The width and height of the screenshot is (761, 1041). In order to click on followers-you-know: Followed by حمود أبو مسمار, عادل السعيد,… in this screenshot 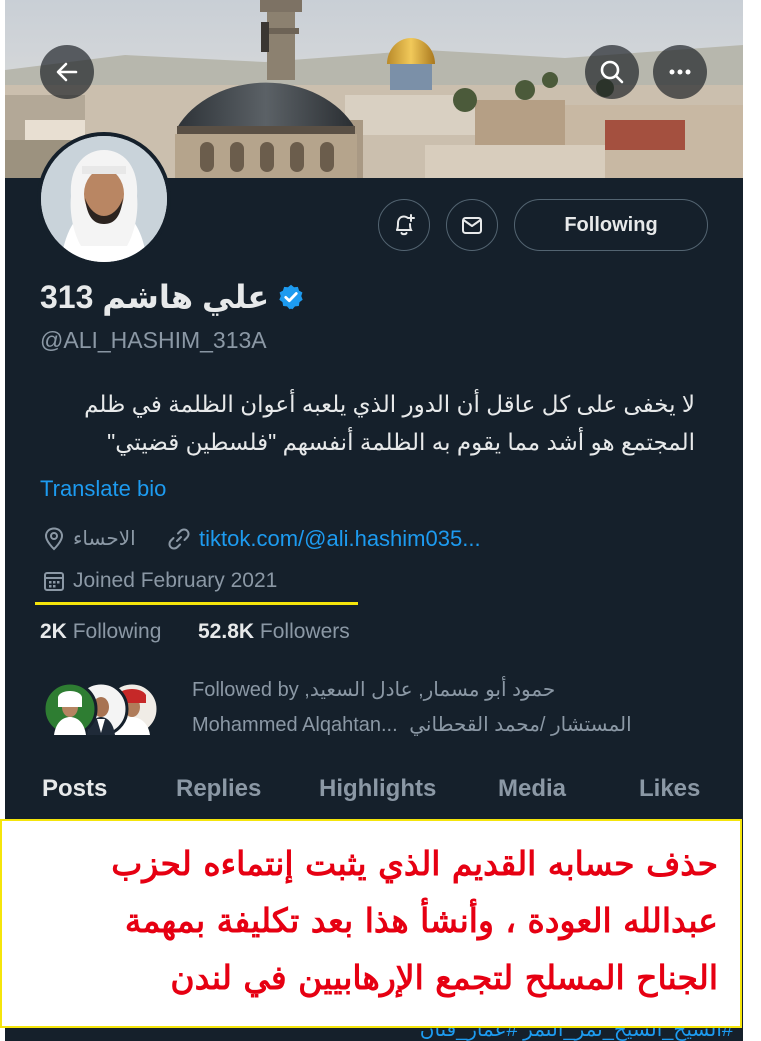, I will do `click(380, 707)`.